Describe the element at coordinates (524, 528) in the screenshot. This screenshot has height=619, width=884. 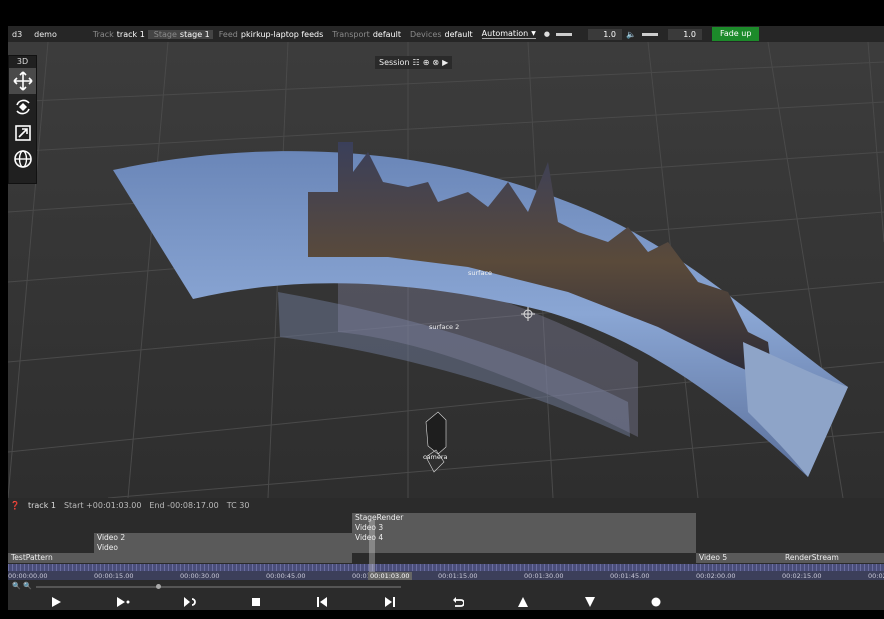
I see `clip-video3: Video 3` at that location.